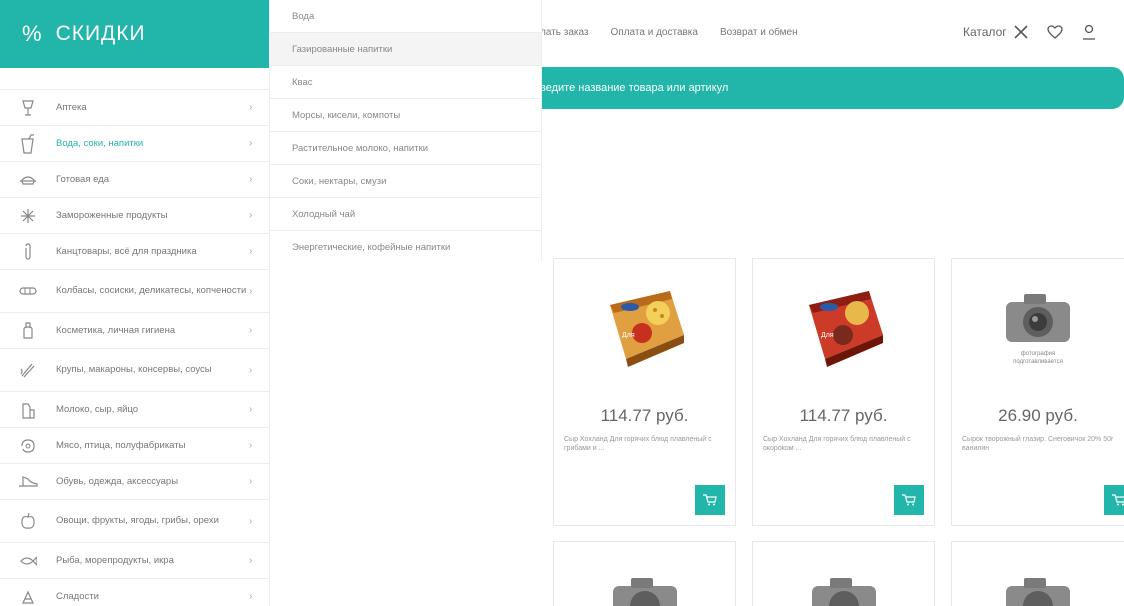 The width and height of the screenshot is (1124, 606). What do you see at coordinates (32, 33) in the screenshot?
I see `percent-icon: %` at bounding box center [32, 33].